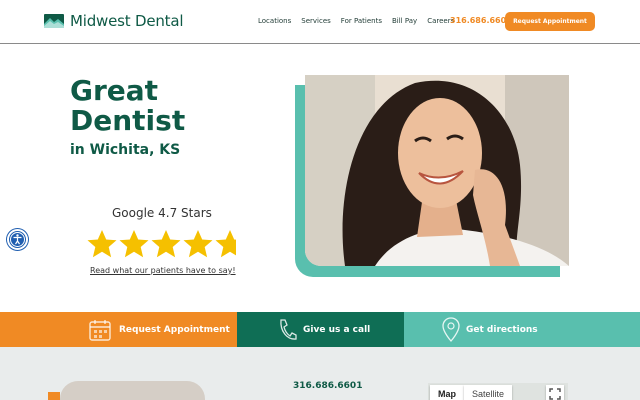 This screenshot has width=640, height=400. I want to click on phone-icon, so click(288, 329).